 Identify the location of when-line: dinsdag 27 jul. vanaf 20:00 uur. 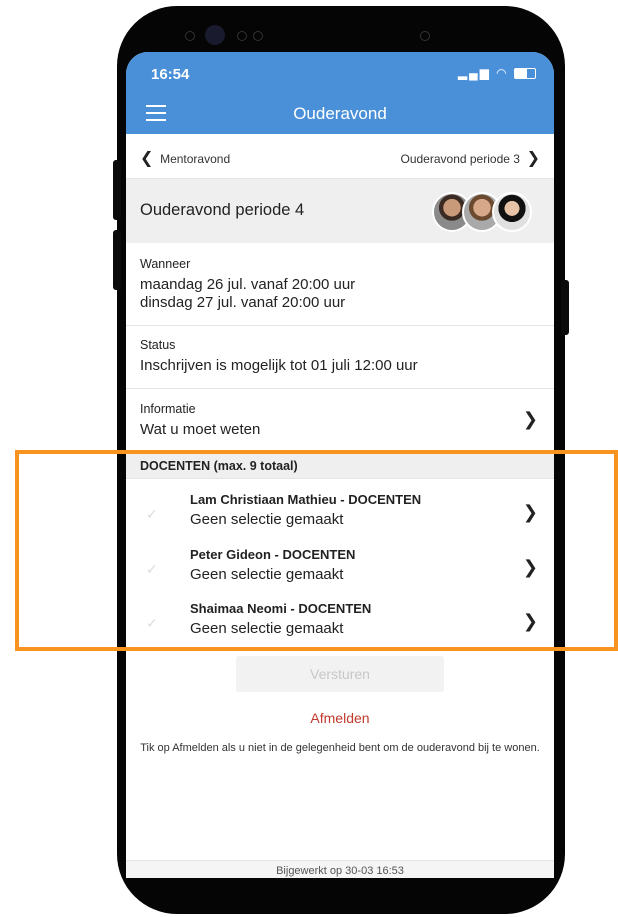
(243, 302).